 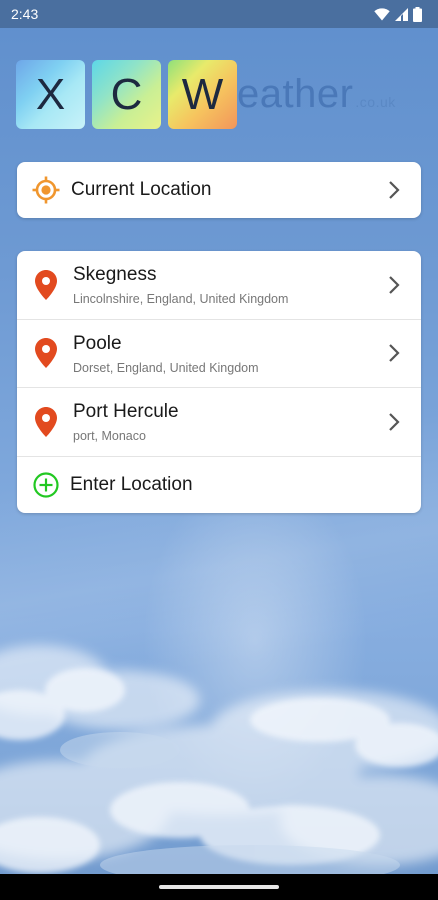 What do you see at coordinates (46, 190) in the screenshot?
I see `crosshair-icon` at bounding box center [46, 190].